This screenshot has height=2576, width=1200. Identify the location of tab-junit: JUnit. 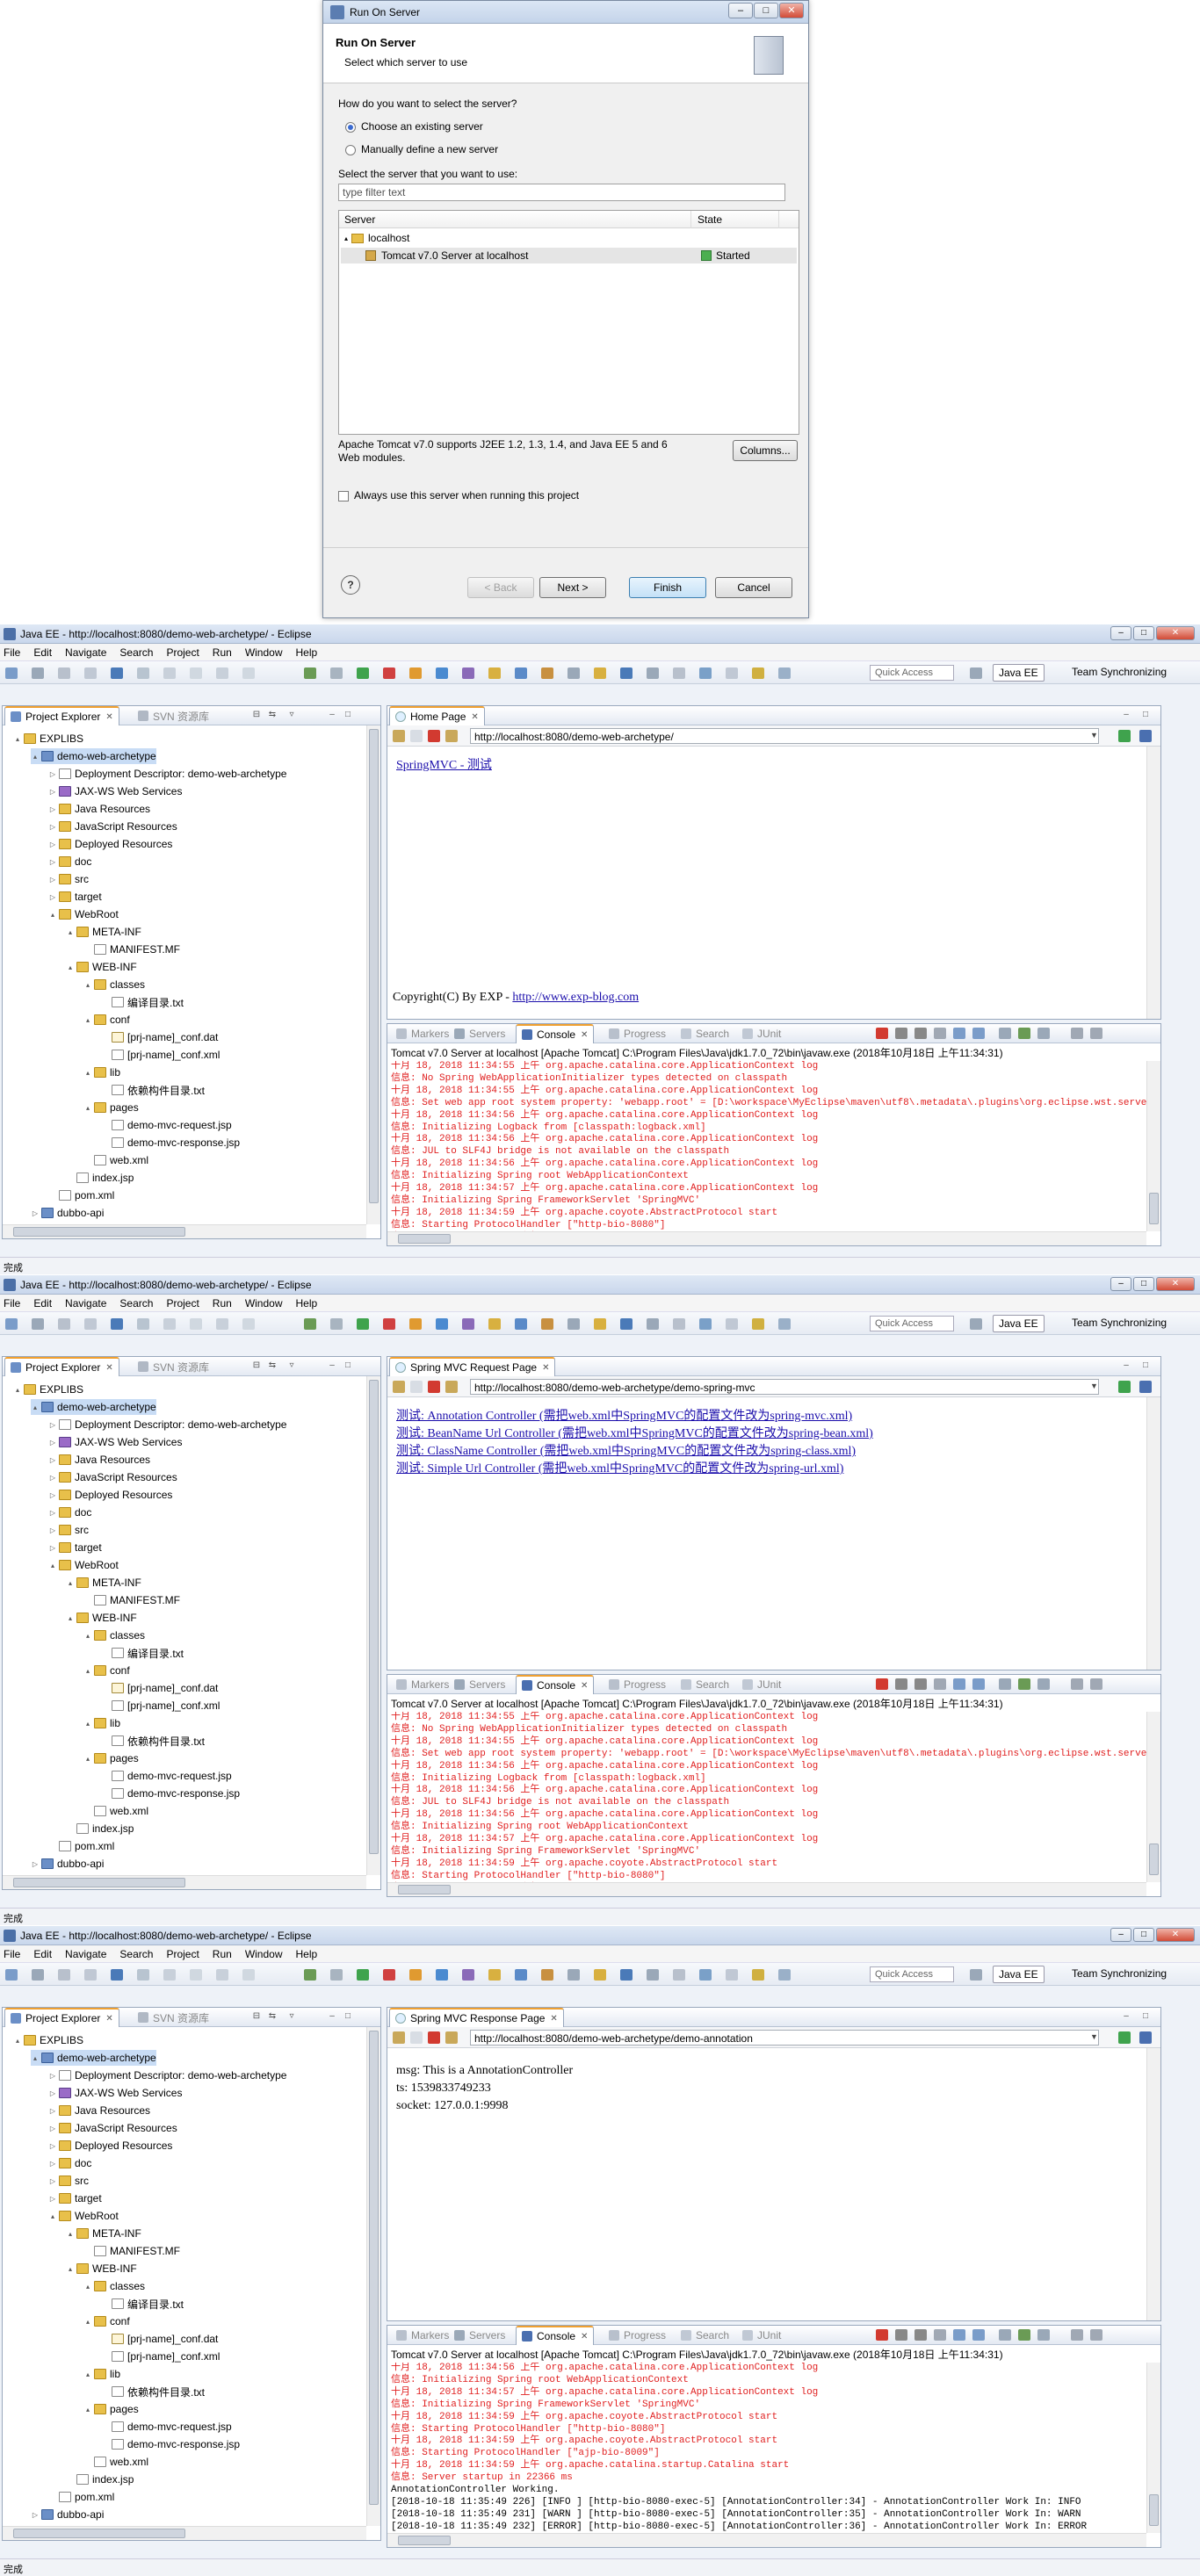
(762, 1684).